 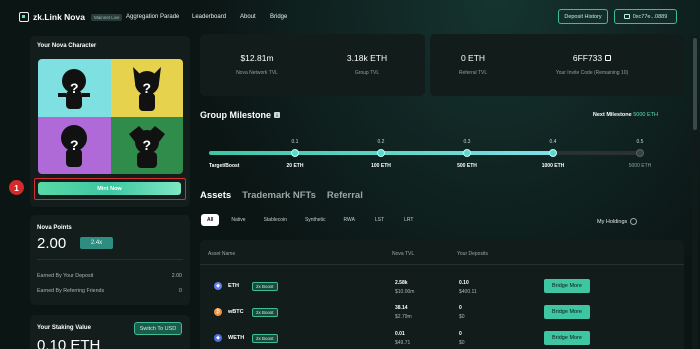 What do you see at coordinates (695, 84) in the screenshot?
I see `scrollbar-thumb` at bounding box center [695, 84].